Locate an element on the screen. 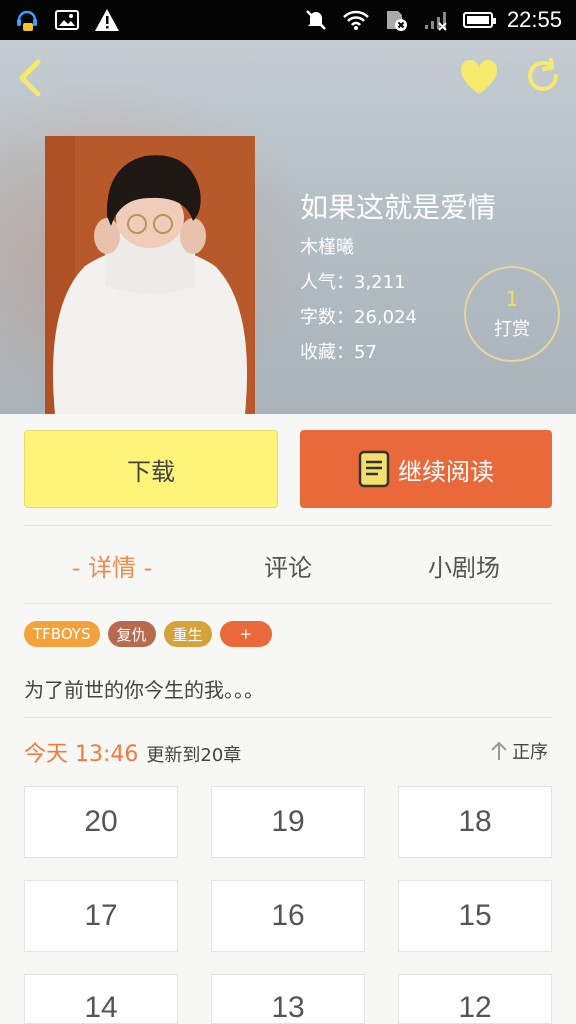 This screenshot has width=576, height=1024. continue-reading-button: 继续阅读 is located at coordinates (426, 469).